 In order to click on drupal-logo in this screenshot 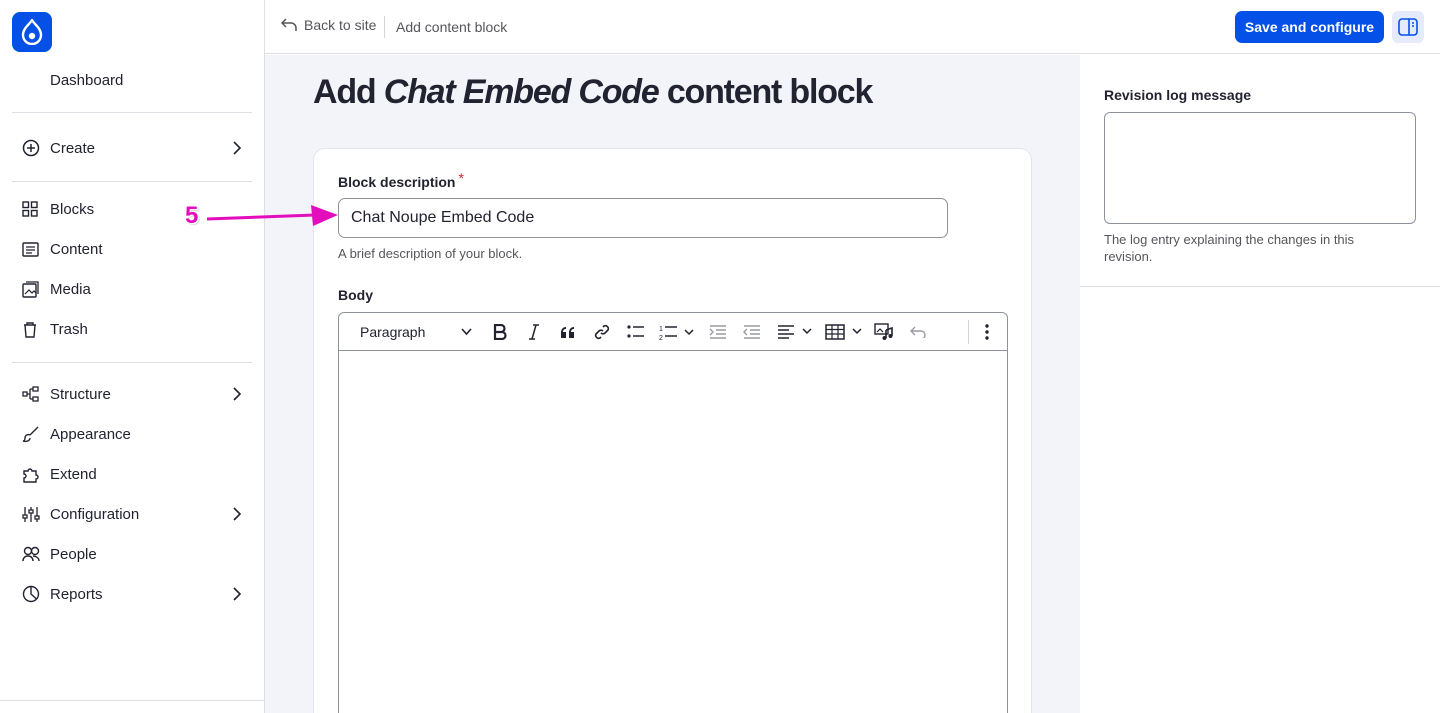, I will do `click(32, 32)`.